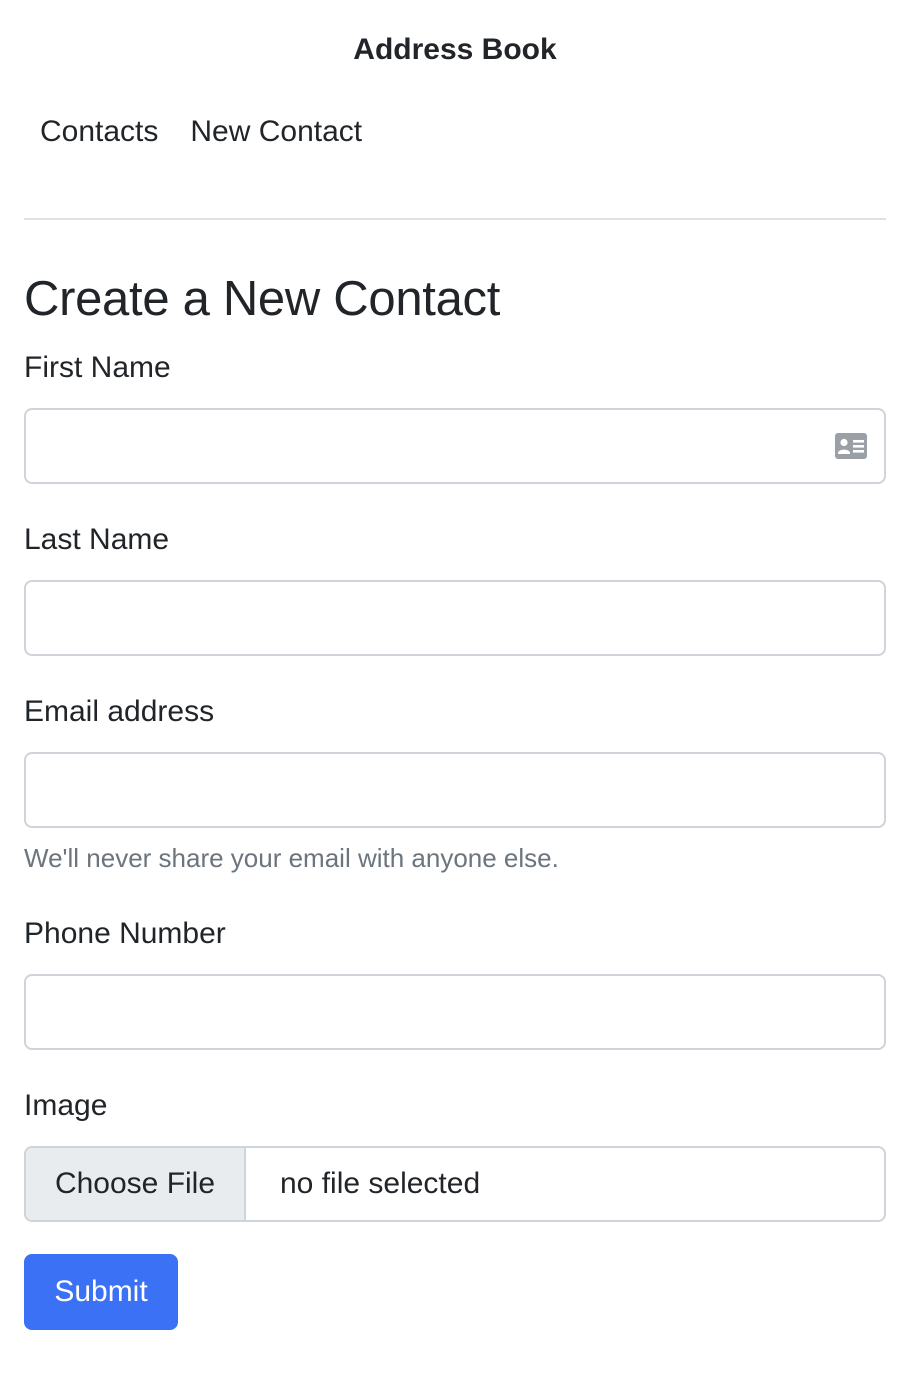  I want to click on phone-input, so click(455, 1012).